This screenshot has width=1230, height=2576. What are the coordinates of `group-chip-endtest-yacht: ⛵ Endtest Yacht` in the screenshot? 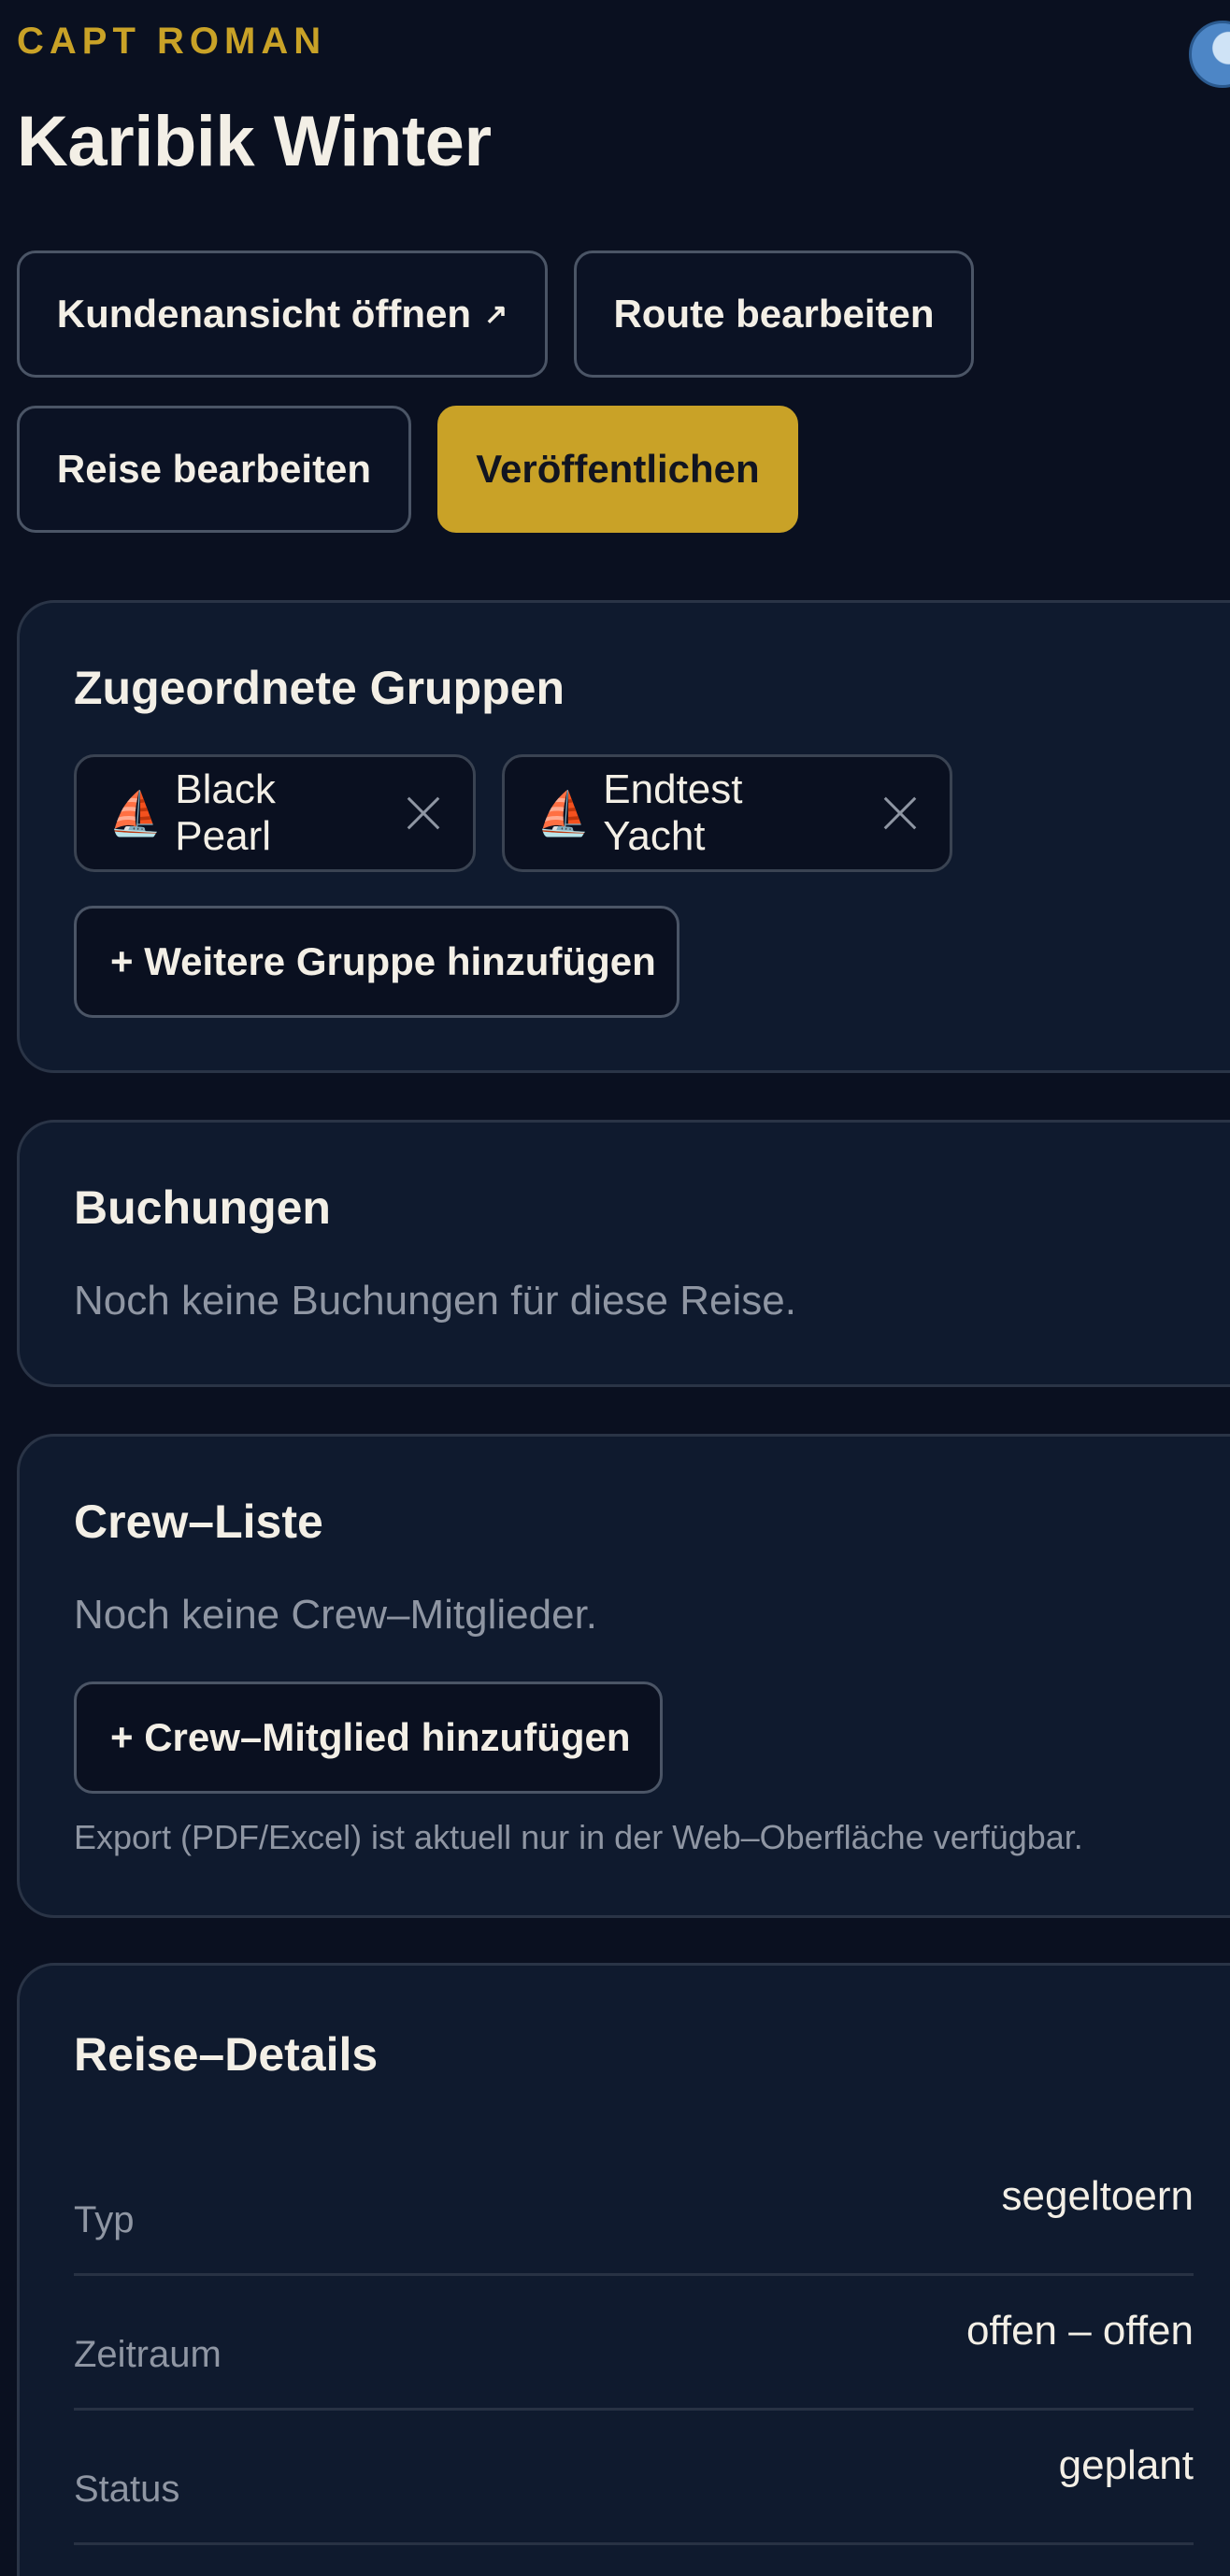 It's located at (727, 813).